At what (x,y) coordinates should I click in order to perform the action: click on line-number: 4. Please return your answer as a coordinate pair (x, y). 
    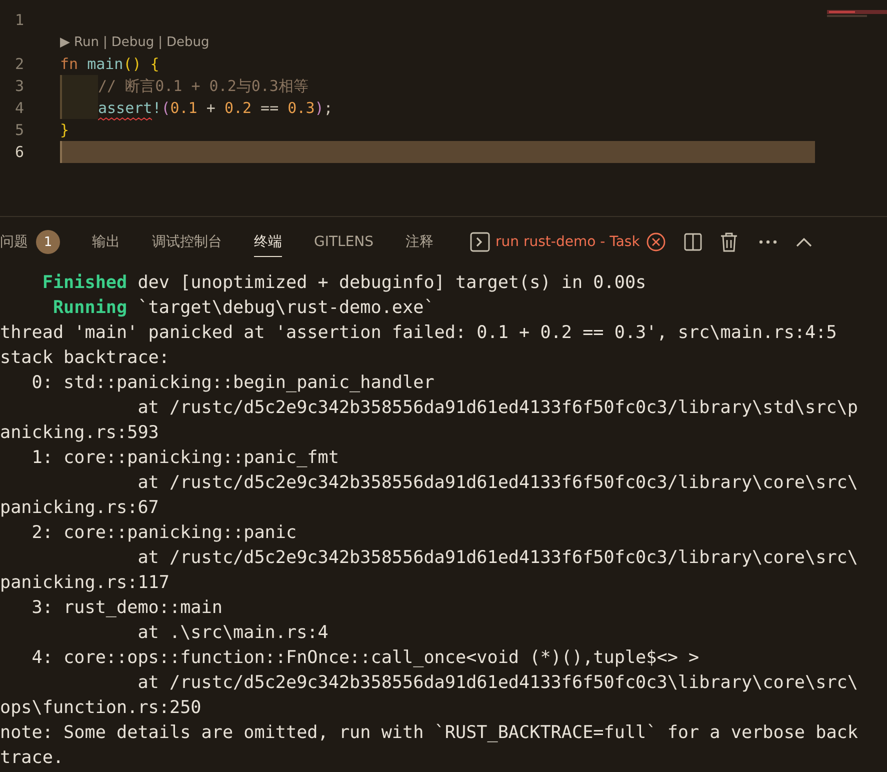
    Looking at the image, I should click on (19, 108).